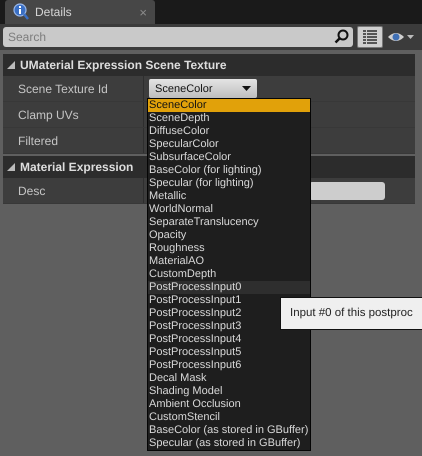 This screenshot has width=422, height=456. Describe the element at coordinates (48, 115) in the screenshot. I see `property-label: Clamp UVs` at that location.